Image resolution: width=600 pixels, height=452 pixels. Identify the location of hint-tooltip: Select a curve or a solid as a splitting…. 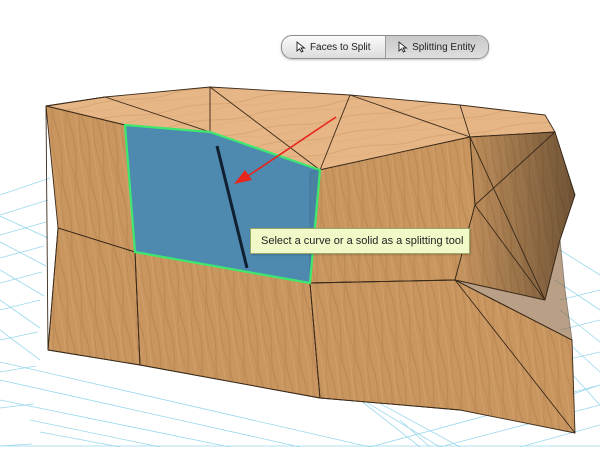
(360, 241).